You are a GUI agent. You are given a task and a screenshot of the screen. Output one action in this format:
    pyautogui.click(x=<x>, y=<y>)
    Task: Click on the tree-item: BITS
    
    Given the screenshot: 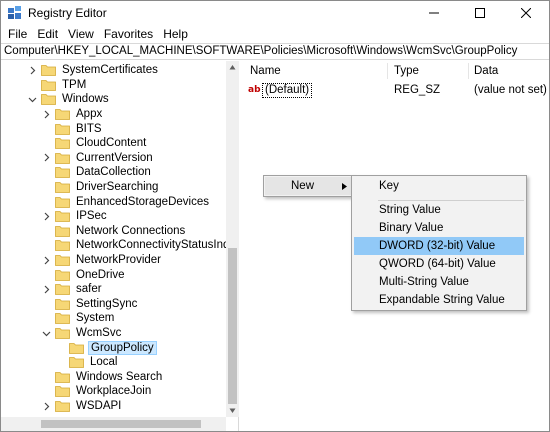 What is the action you would take?
    pyautogui.click(x=73, y=128)
    